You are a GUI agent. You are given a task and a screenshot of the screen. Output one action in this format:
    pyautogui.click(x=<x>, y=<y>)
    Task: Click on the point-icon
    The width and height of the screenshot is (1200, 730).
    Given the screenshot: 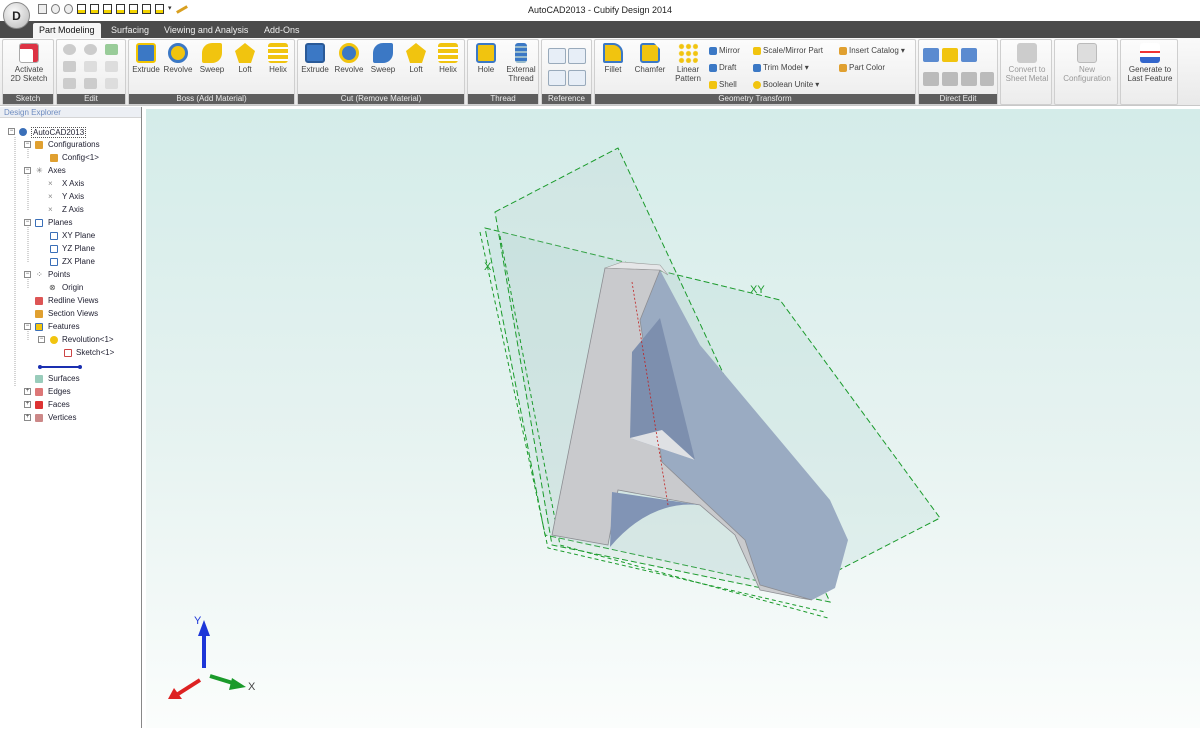 What is the action you would take?
    pyautogui.click(x=557, y=56)
    